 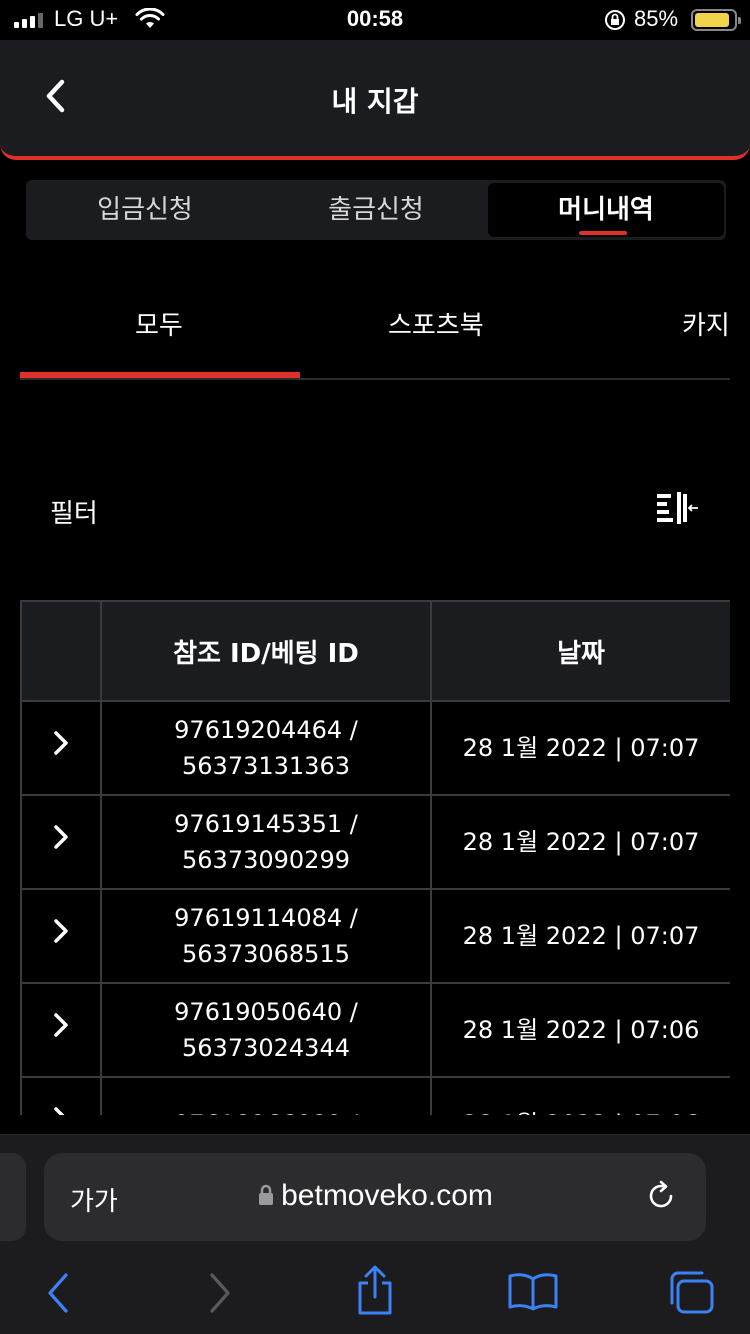 What do you see at coordinates (220, 1293) in the screenshot?
I see `browser-forward-icon` at bounding box center [220, 1293].